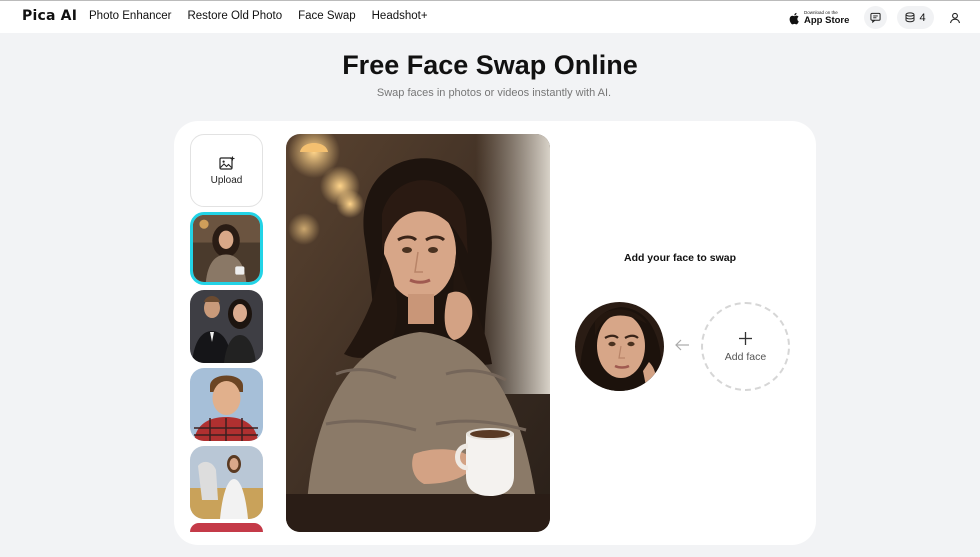 The width and height of the screenshot is (980, 557). I want to click on account-button, so click(955, 17).